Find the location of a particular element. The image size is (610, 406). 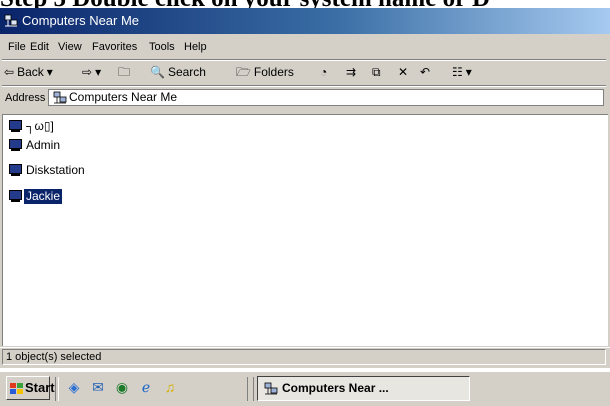

menu-file: File is located at coordinates (17, 47).